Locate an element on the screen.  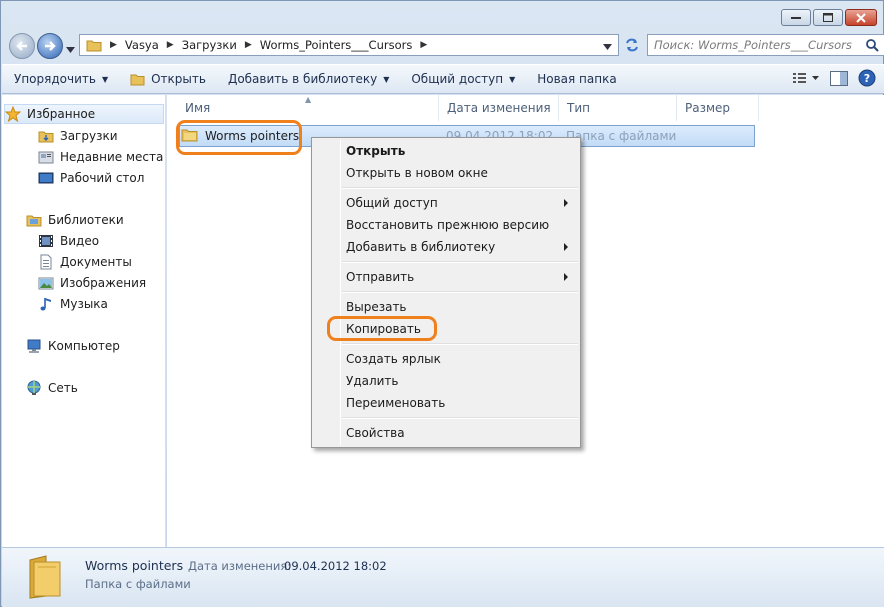
nav-documents: Документы is located at coordinates (85, 262).